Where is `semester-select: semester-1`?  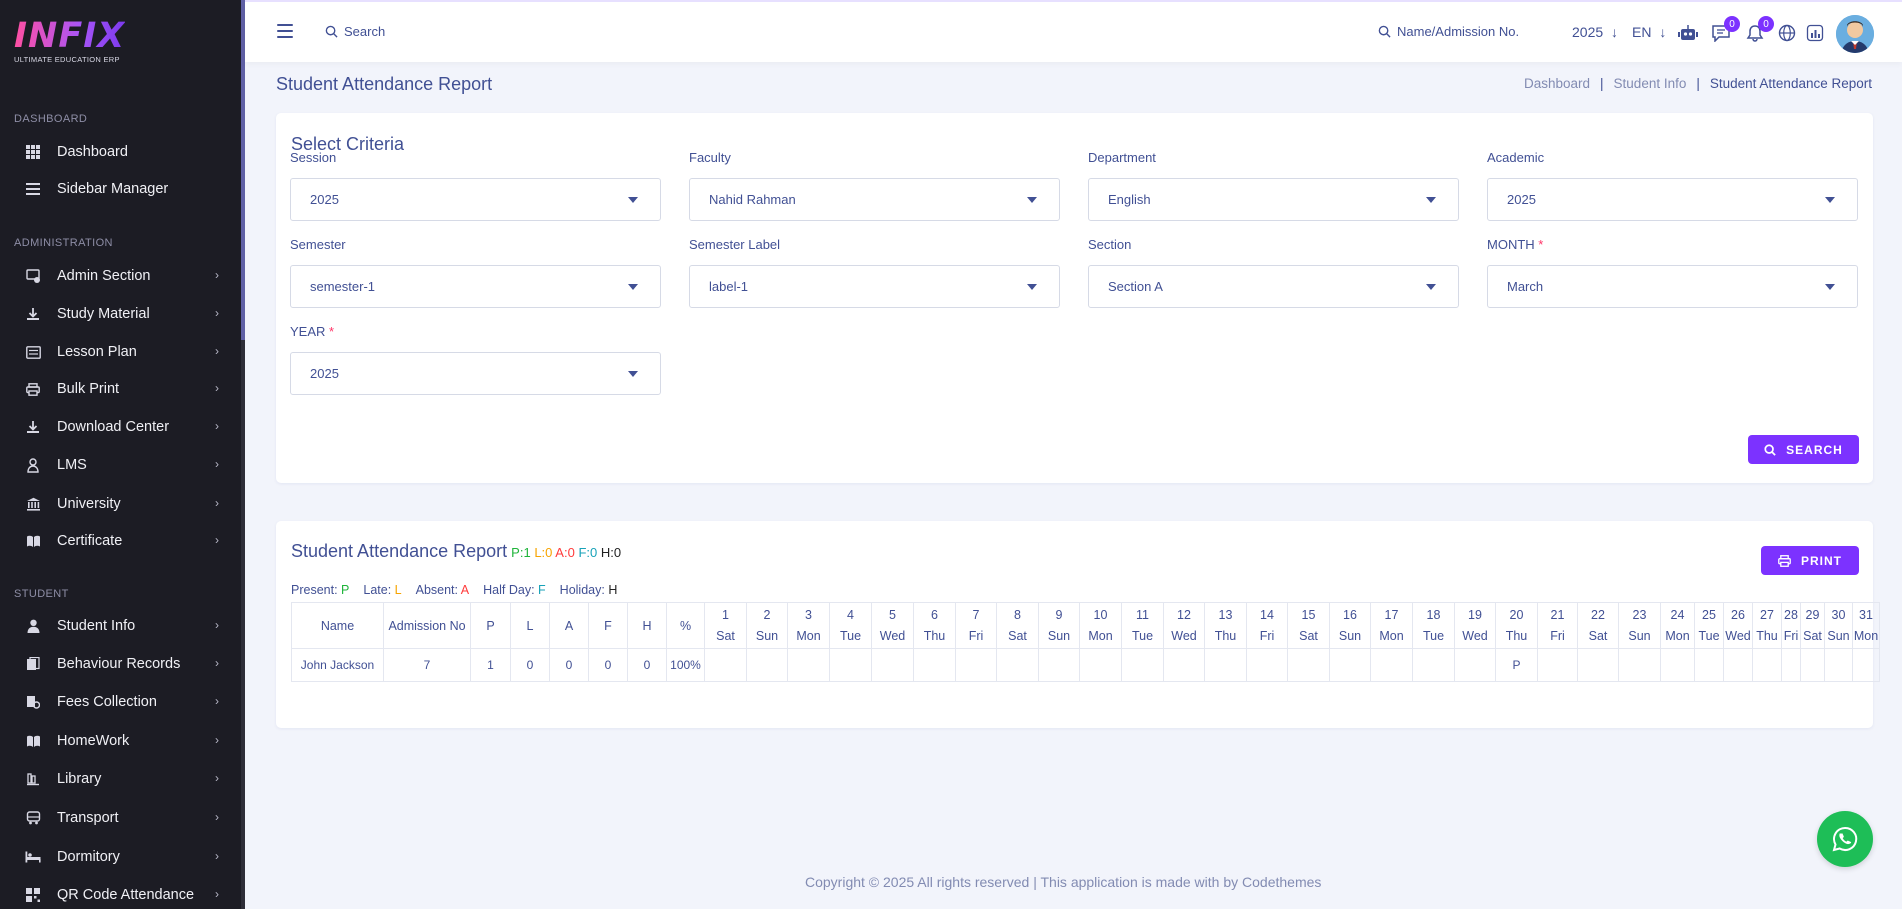
semester-select: semester-1 is located at coordinates (475, 286).